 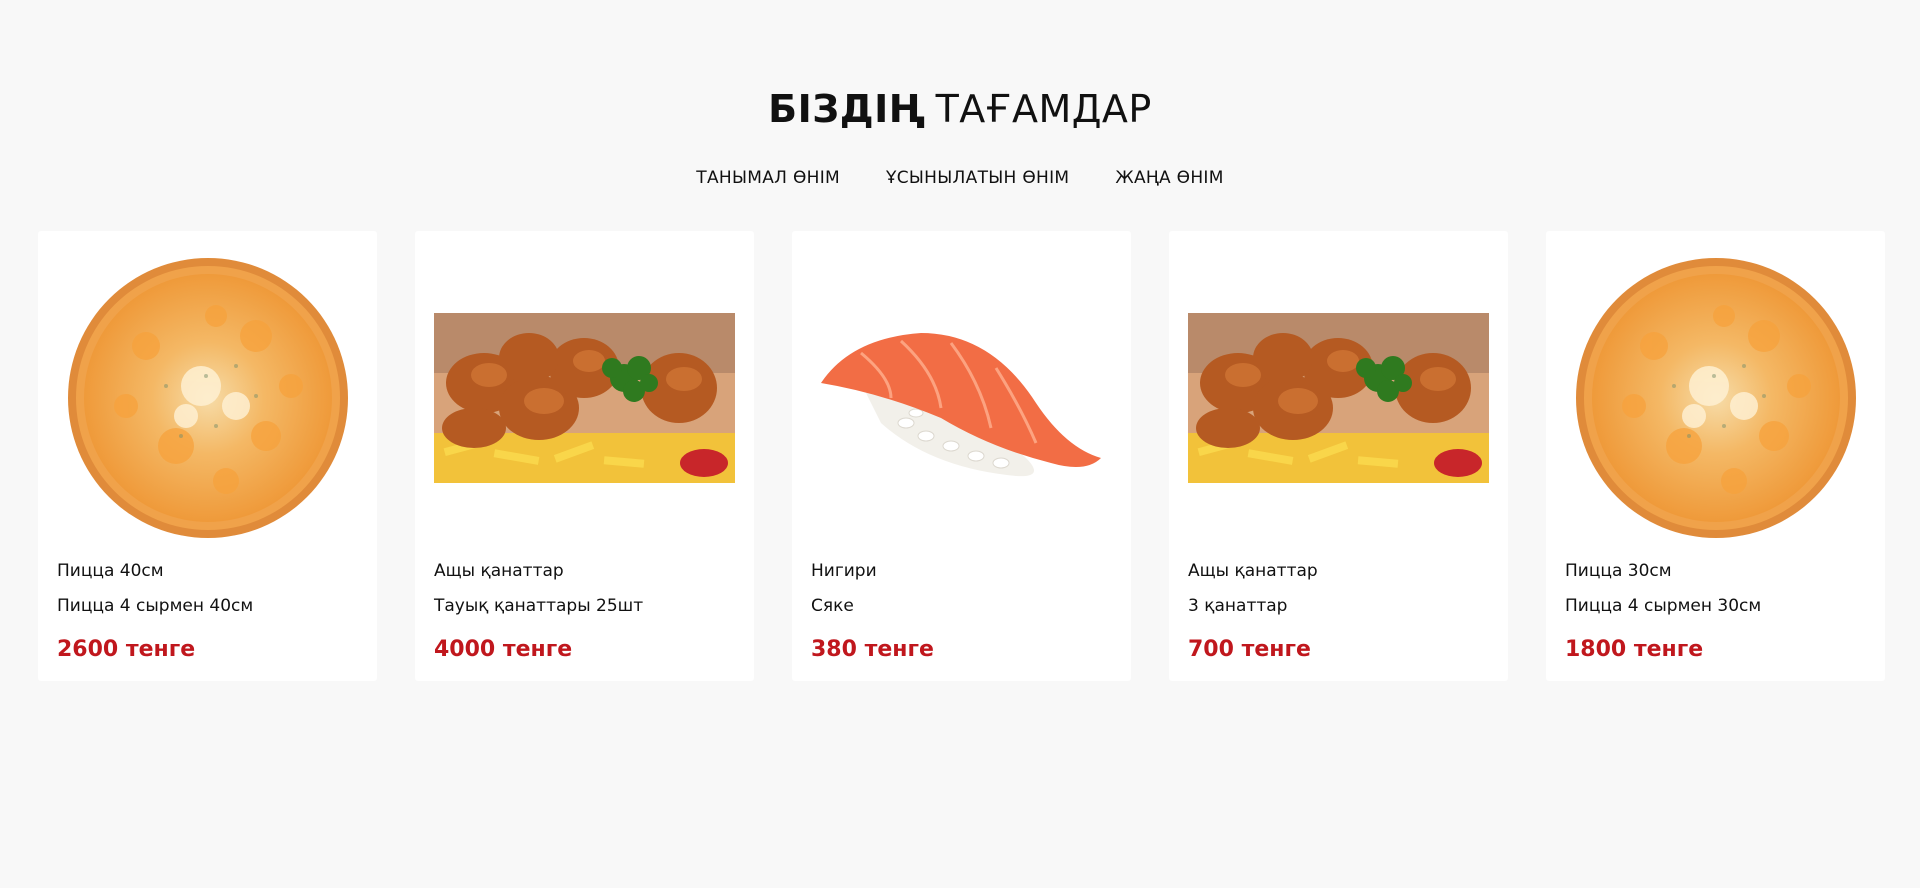 What do you see at coordinates (1634, 649) in the screenshot?
I see `product-price: 1800 тенге` at bounding box center [1634, 649].